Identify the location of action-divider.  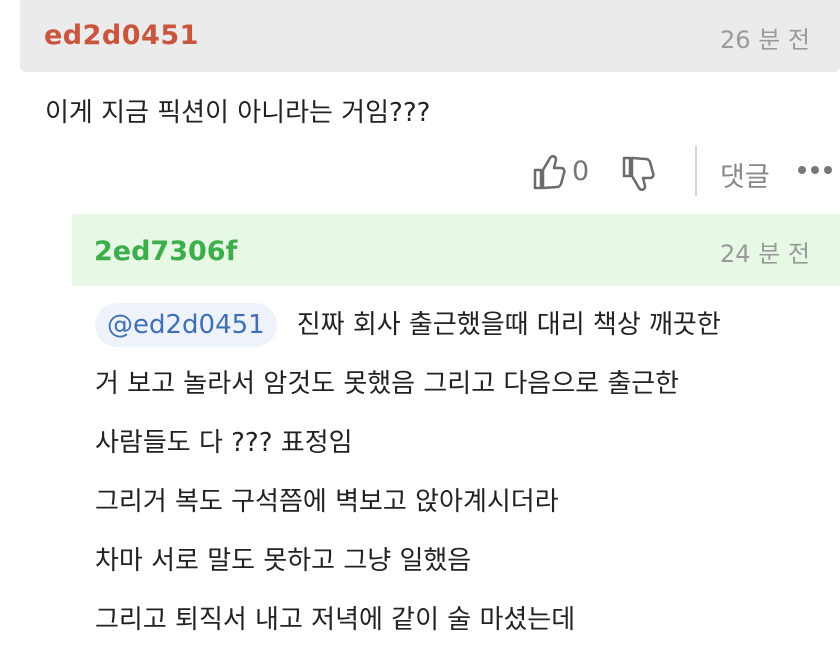
(696, 171).